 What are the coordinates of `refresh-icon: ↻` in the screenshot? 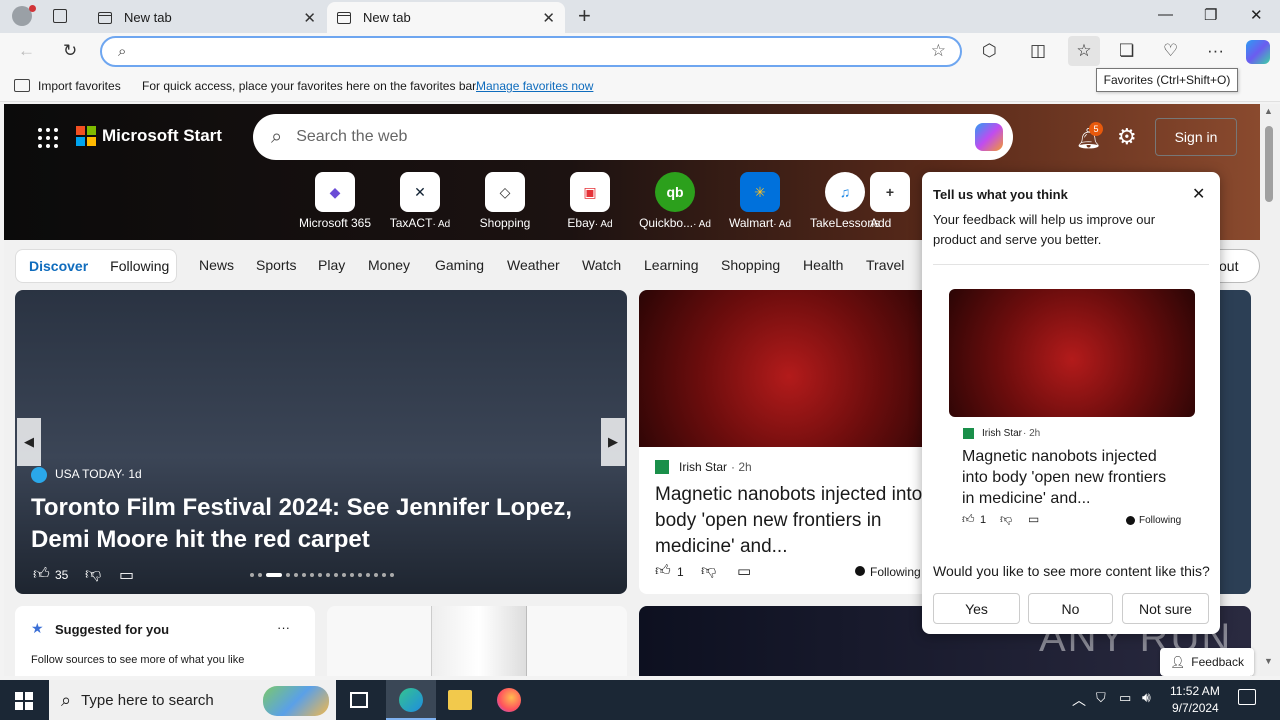 It's located at (70, 51).